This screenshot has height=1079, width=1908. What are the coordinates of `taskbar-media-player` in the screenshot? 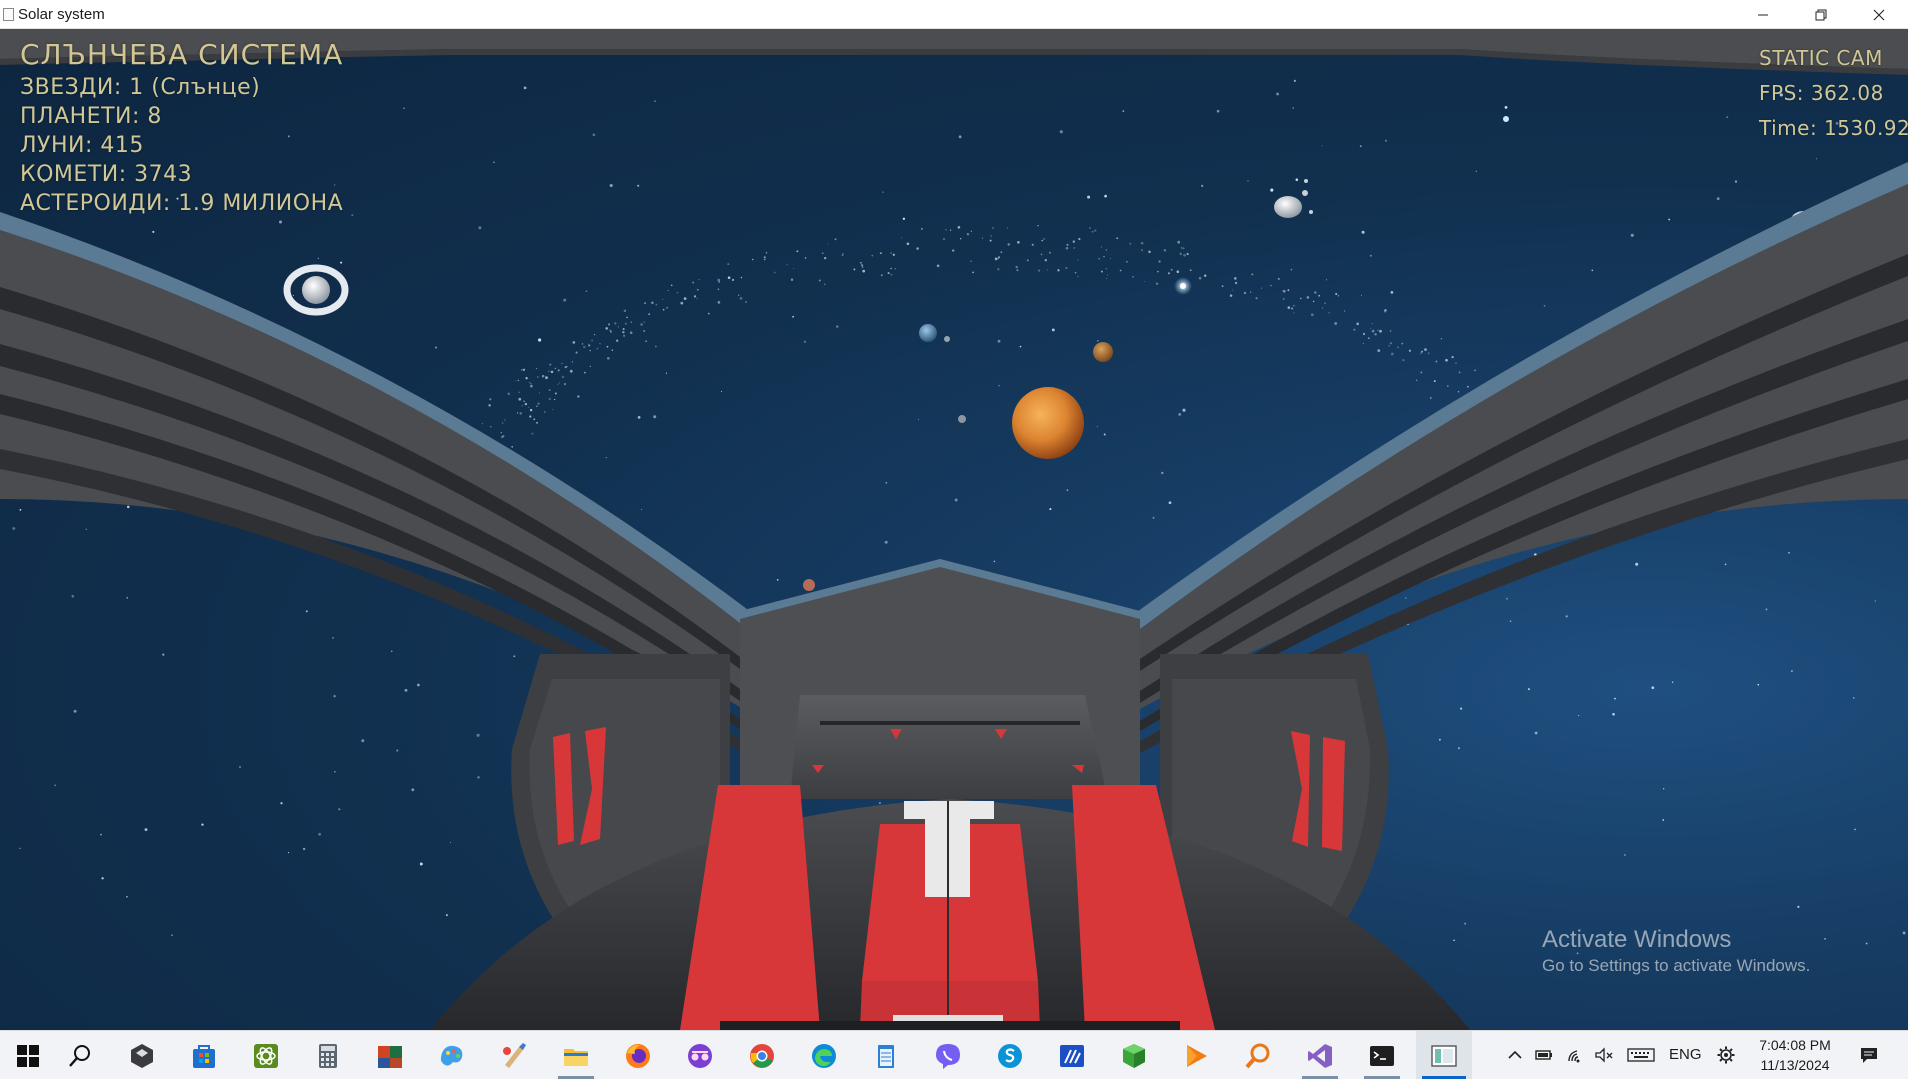 It's located at (1196, 1055).